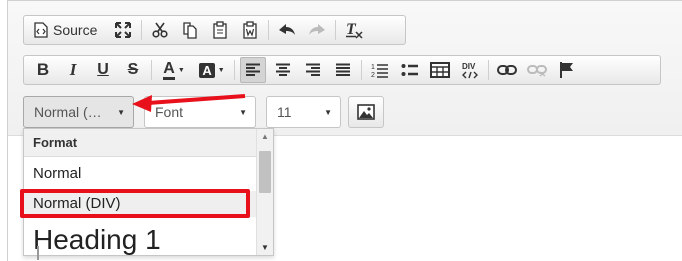  I want to click on source-label: Source, so click(75, 30).